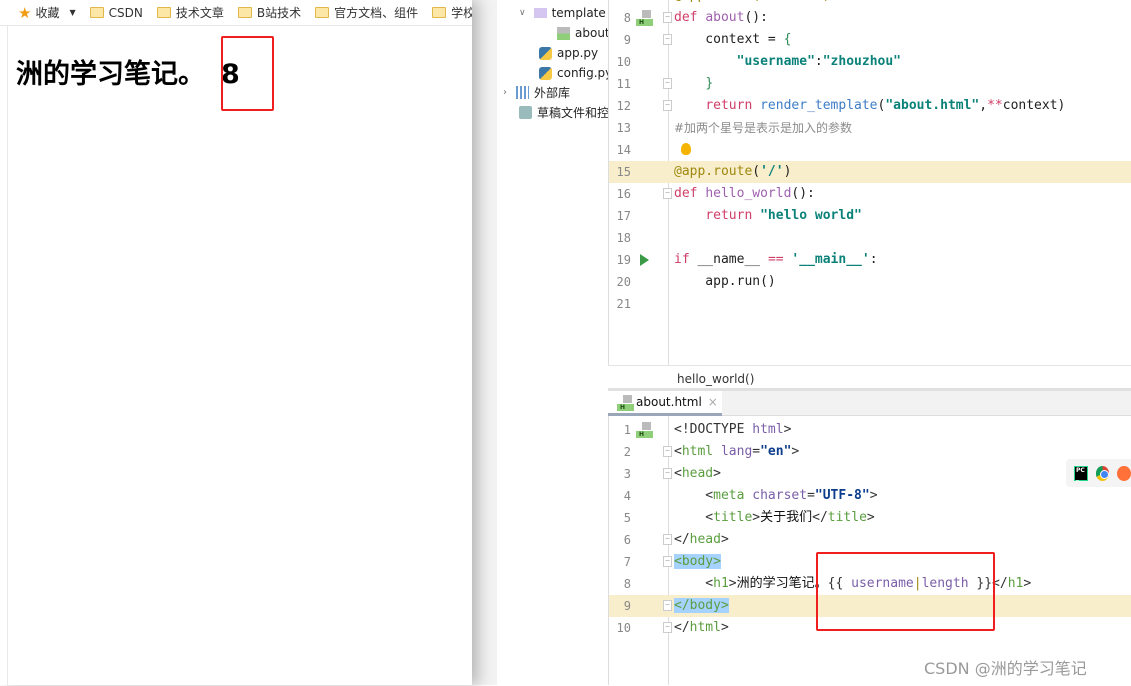  I want to click on code-token: return, so click(733, 215).